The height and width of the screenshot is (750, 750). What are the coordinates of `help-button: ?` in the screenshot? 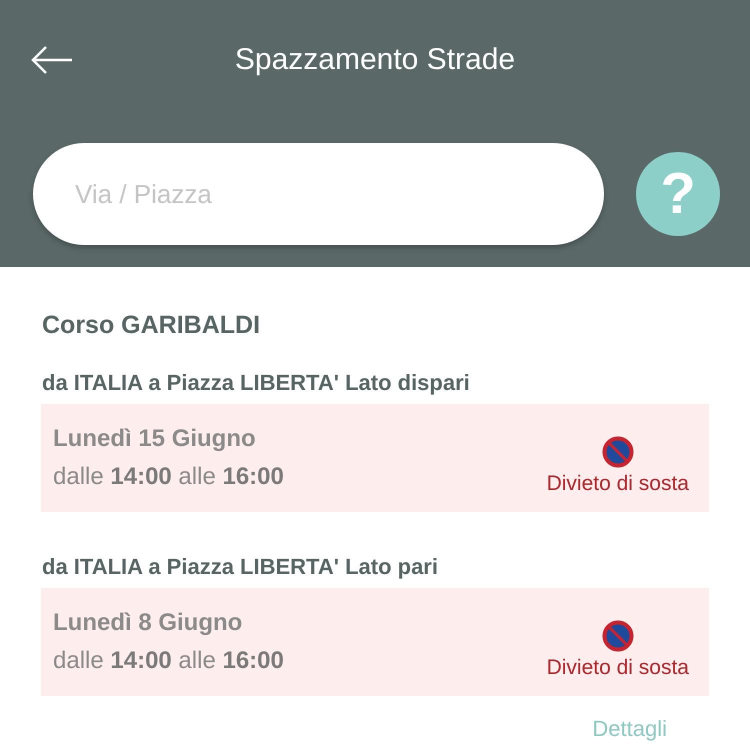 It's located at (678, 194).